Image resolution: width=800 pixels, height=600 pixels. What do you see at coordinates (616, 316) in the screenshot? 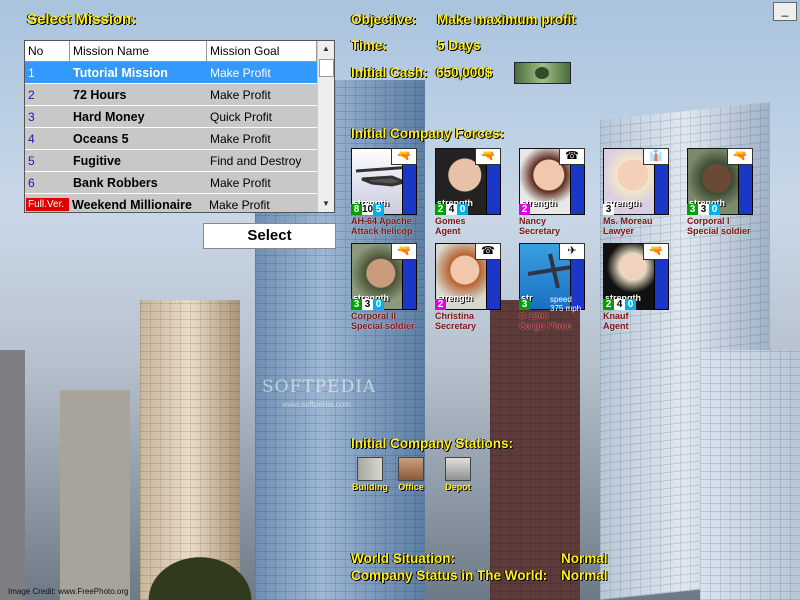
I see `unit-name: Knauf` at bounding box center [616, 316].